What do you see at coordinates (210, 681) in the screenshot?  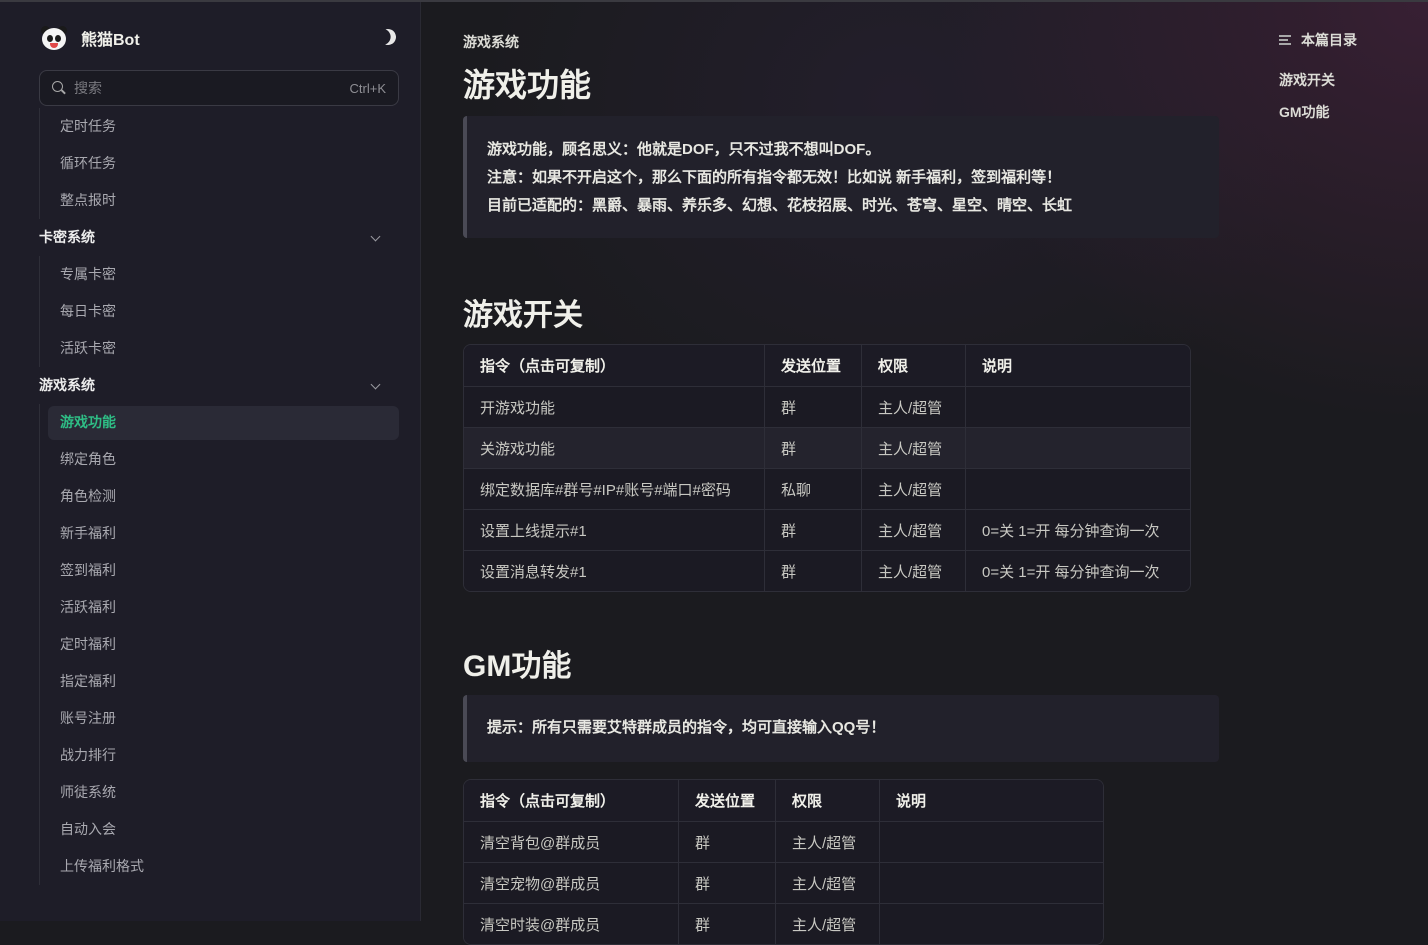 I see `sidebar-item-specified-bonus: 指定福利` at bounding box center [210, 681].